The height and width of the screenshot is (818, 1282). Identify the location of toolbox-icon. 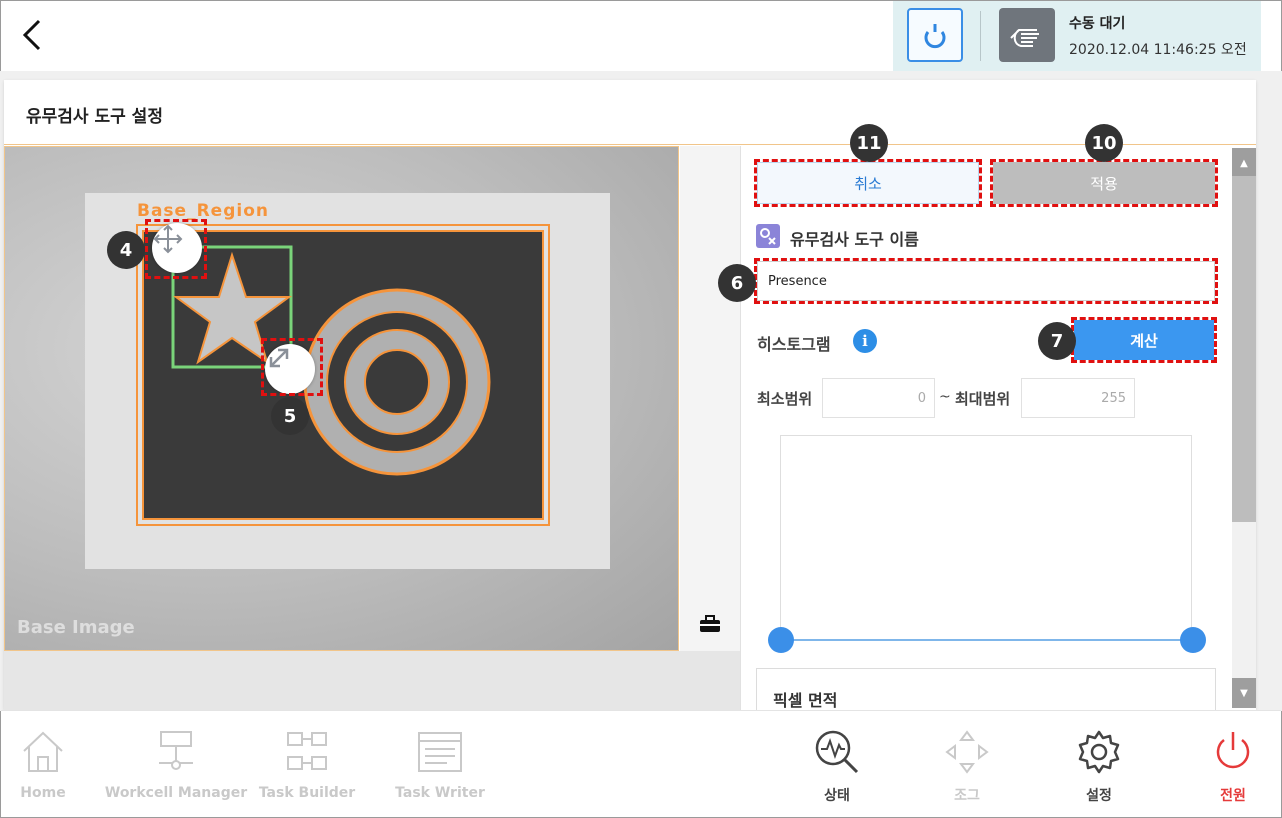
(710, 626).